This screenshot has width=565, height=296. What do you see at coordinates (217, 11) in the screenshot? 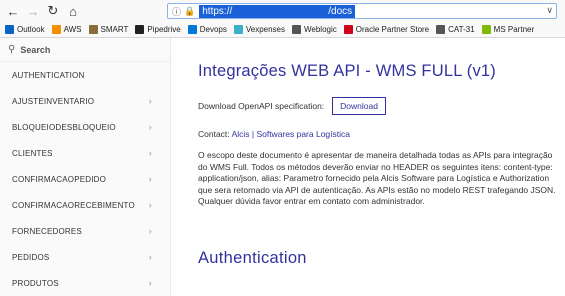
I see `url-protocol: https://` at bounding box center [217, 11].